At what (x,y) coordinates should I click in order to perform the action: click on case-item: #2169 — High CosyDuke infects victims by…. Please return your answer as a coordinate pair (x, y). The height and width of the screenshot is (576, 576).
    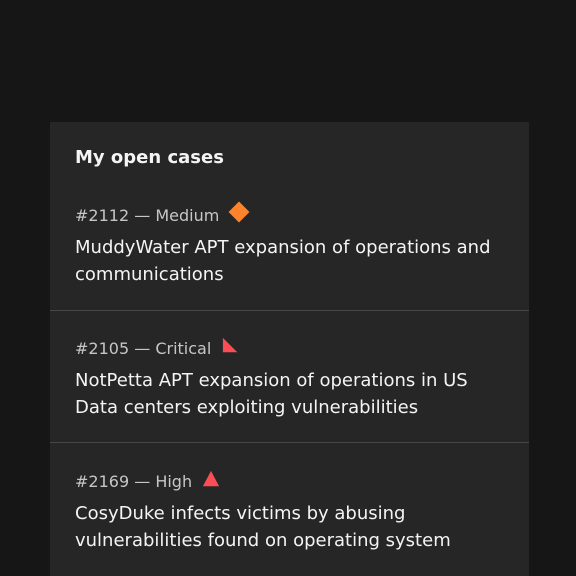
    Looking at the image, I should click on (289, 512).